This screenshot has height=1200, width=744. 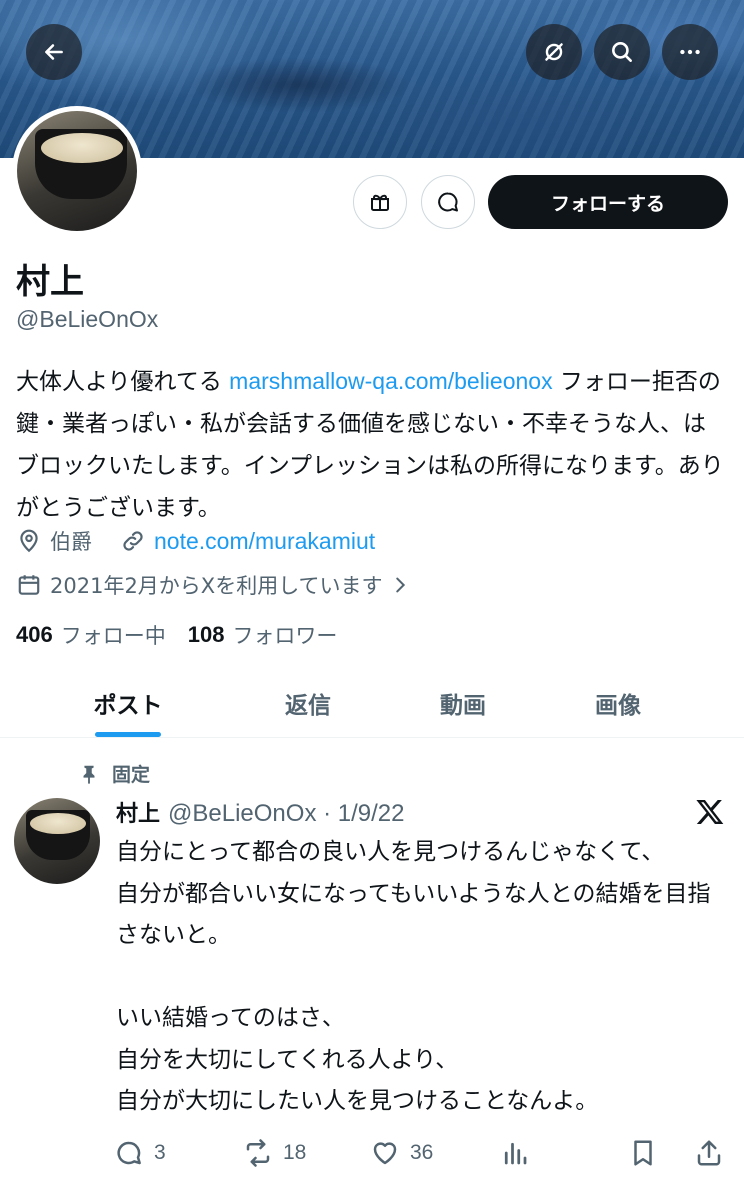 I want to click on views-button, so click(x=520, y=1153).